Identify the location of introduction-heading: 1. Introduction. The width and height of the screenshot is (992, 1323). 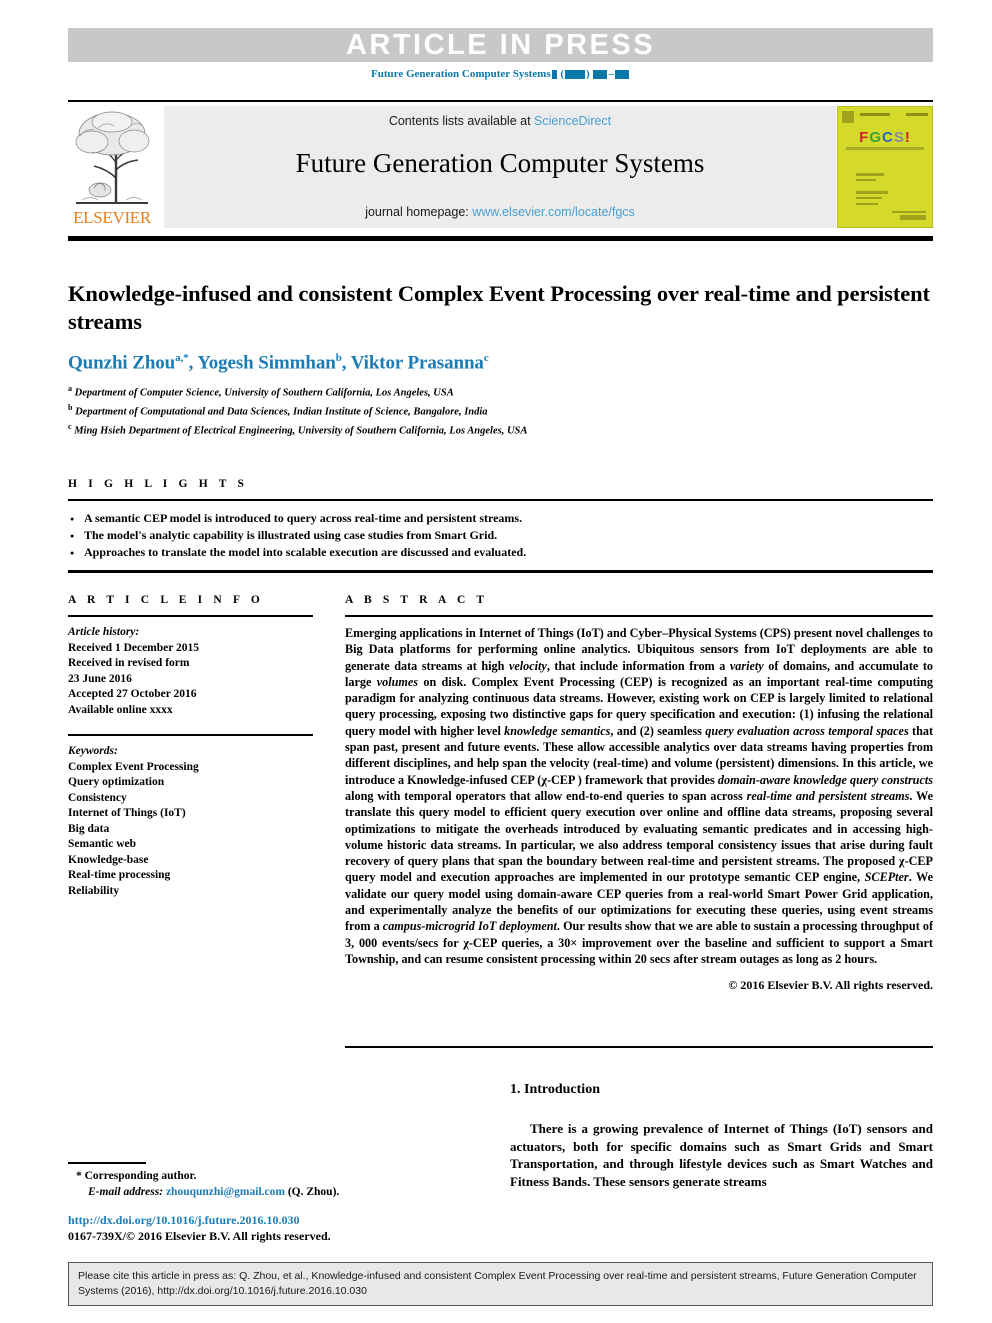
(555, 1089).